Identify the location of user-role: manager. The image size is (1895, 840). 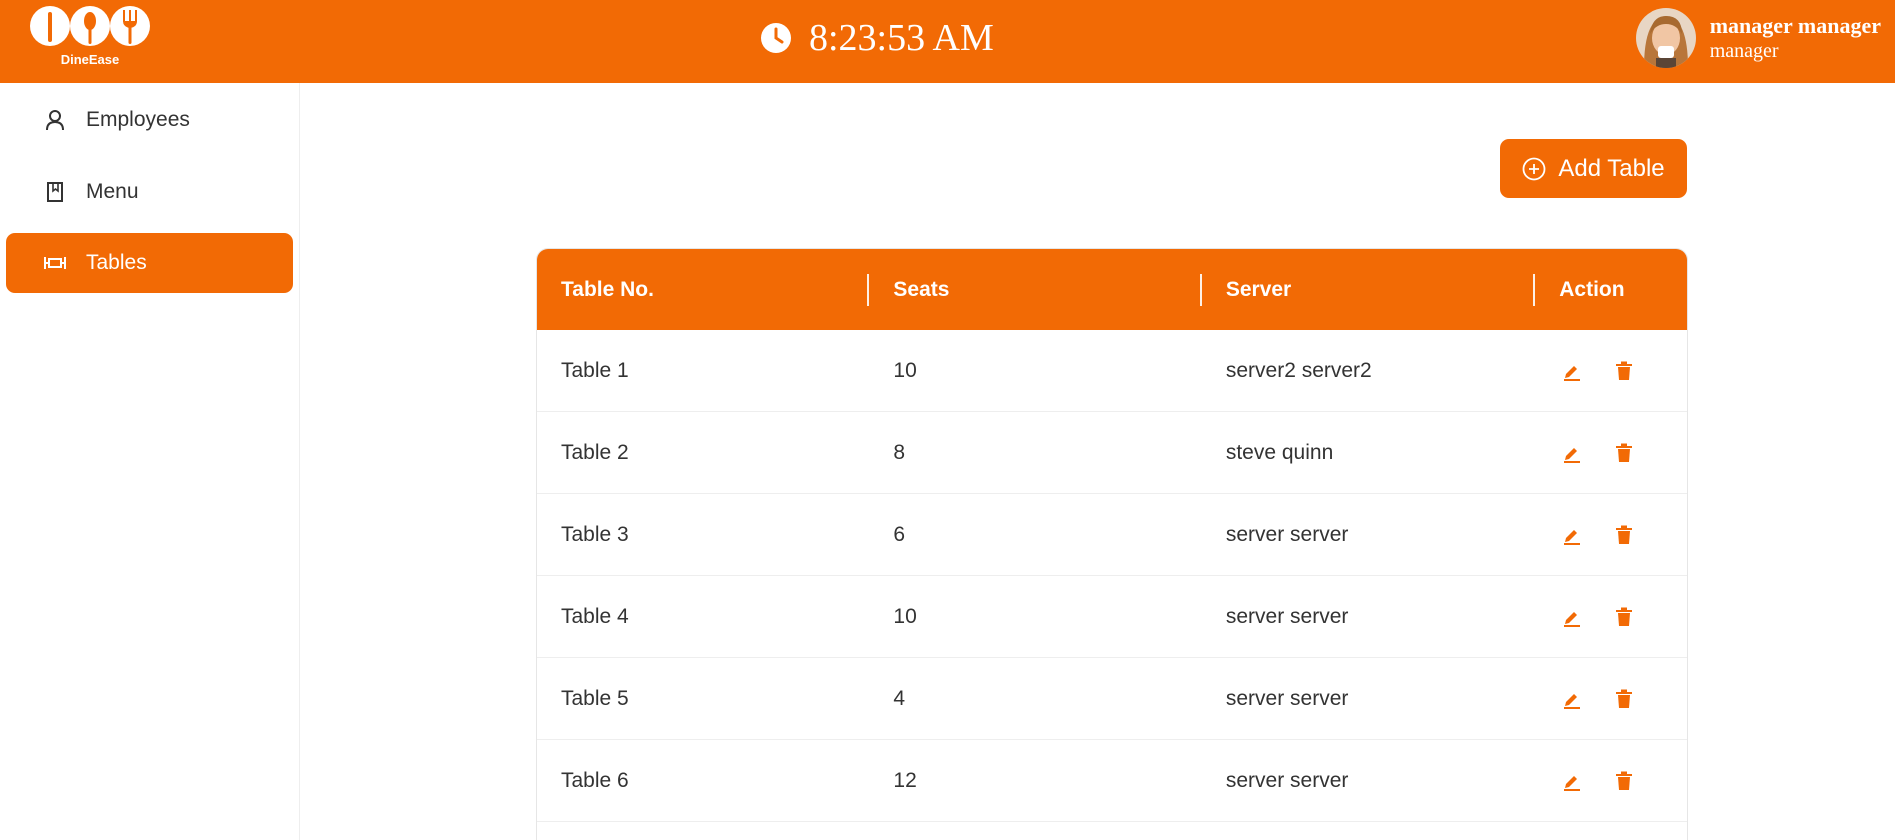
(1744, 51).